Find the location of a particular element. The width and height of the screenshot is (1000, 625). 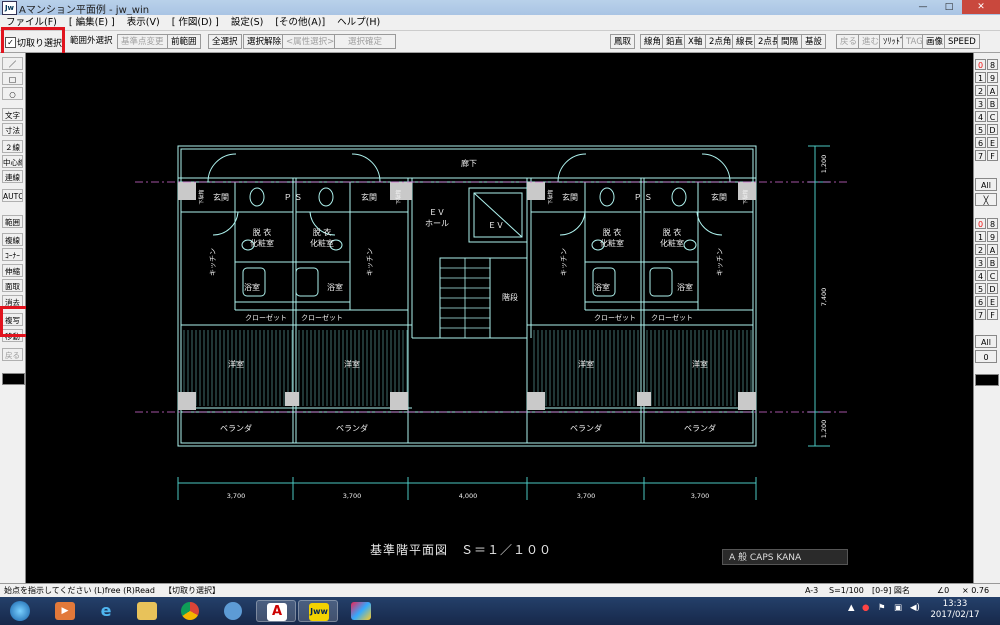

layer-3-button: 3 is located at coordinates (980, 103).